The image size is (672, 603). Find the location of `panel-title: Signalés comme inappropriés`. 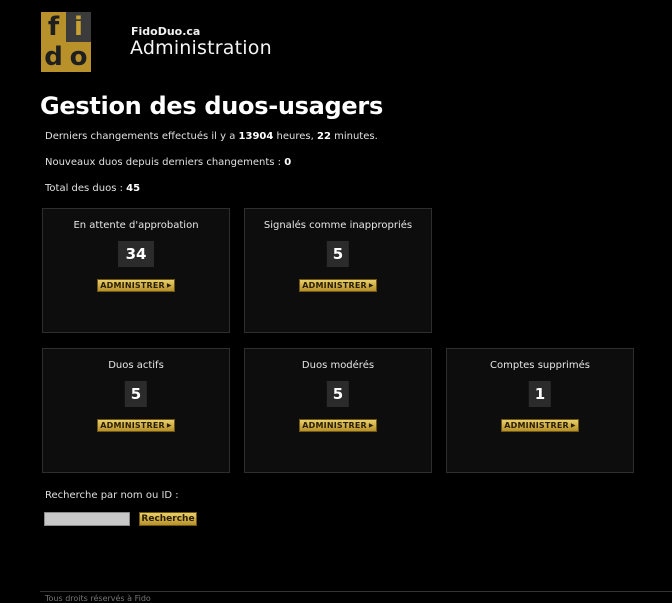

panel-title: Signalés comme inappropriés is located at coordinates (338, 225).